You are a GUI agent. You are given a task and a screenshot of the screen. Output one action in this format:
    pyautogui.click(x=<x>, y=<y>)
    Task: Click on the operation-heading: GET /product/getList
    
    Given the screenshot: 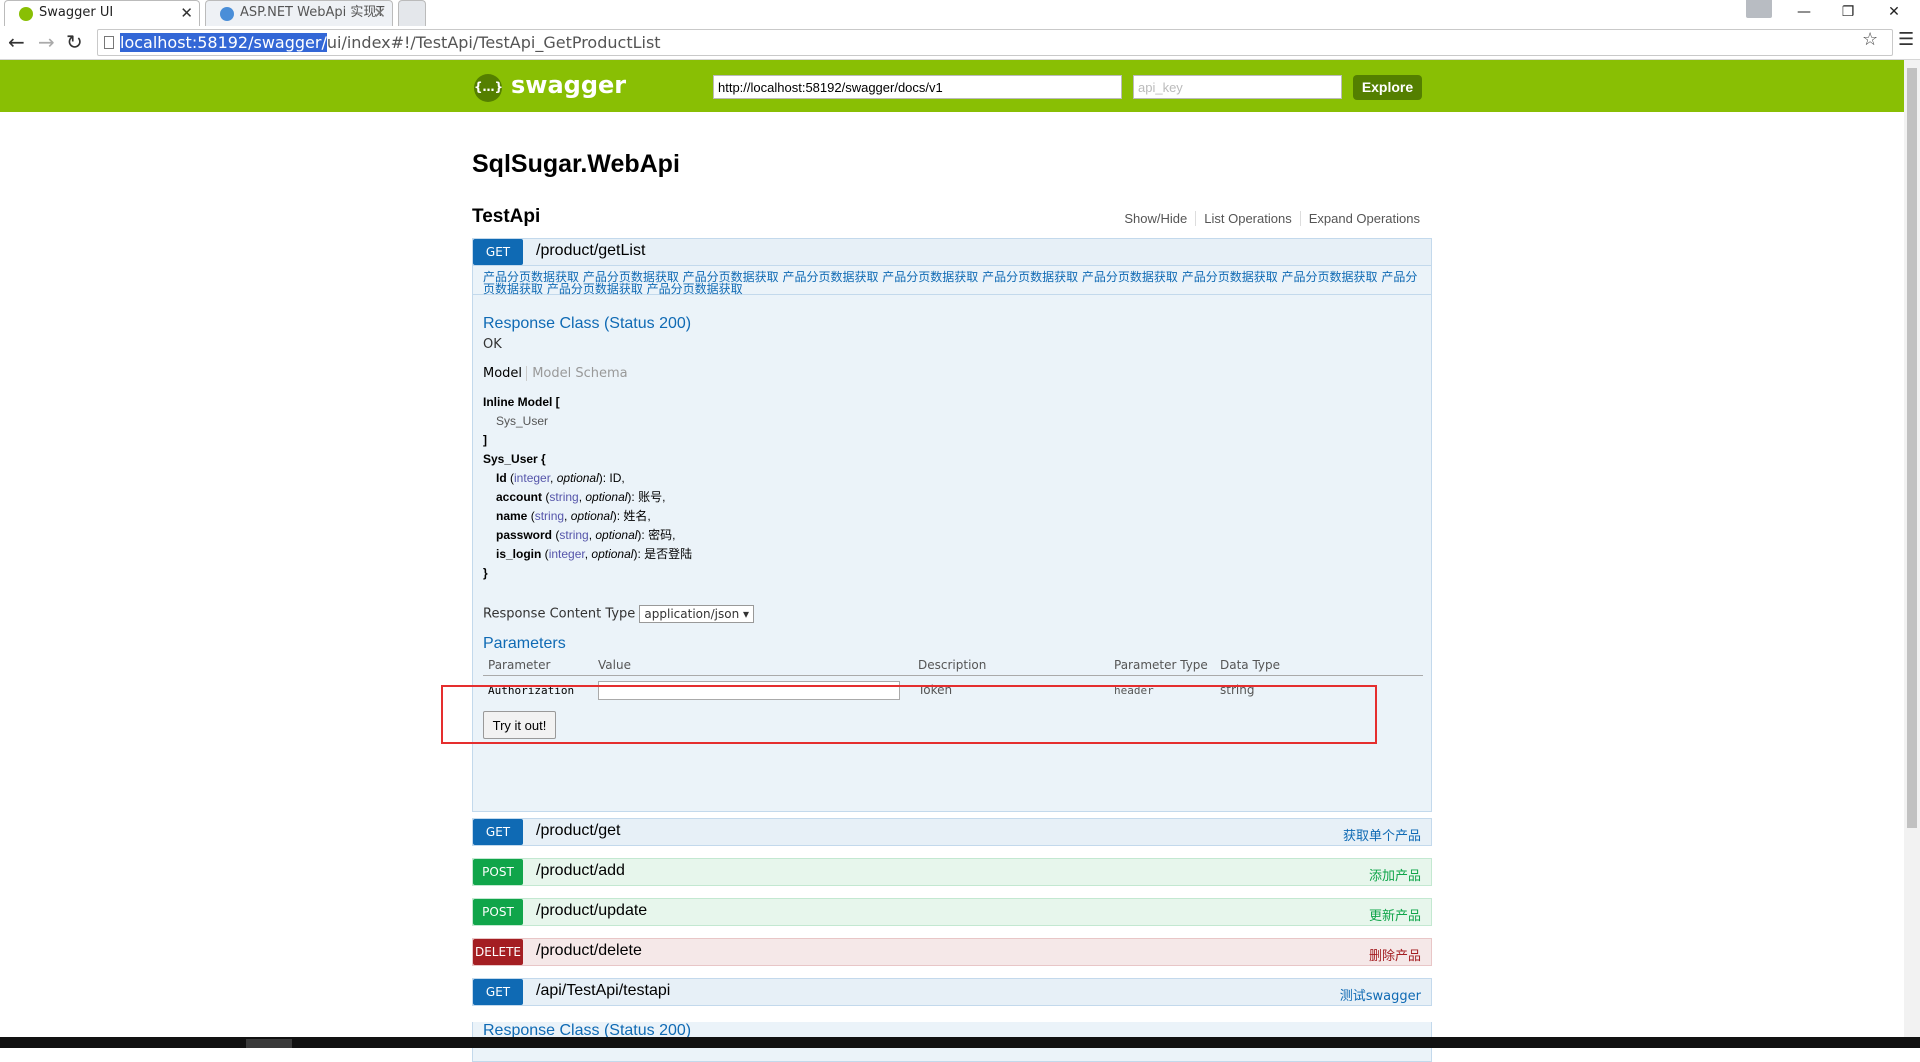 What is the action you would take?
    pyautogui.click(x=952, y=252)
    